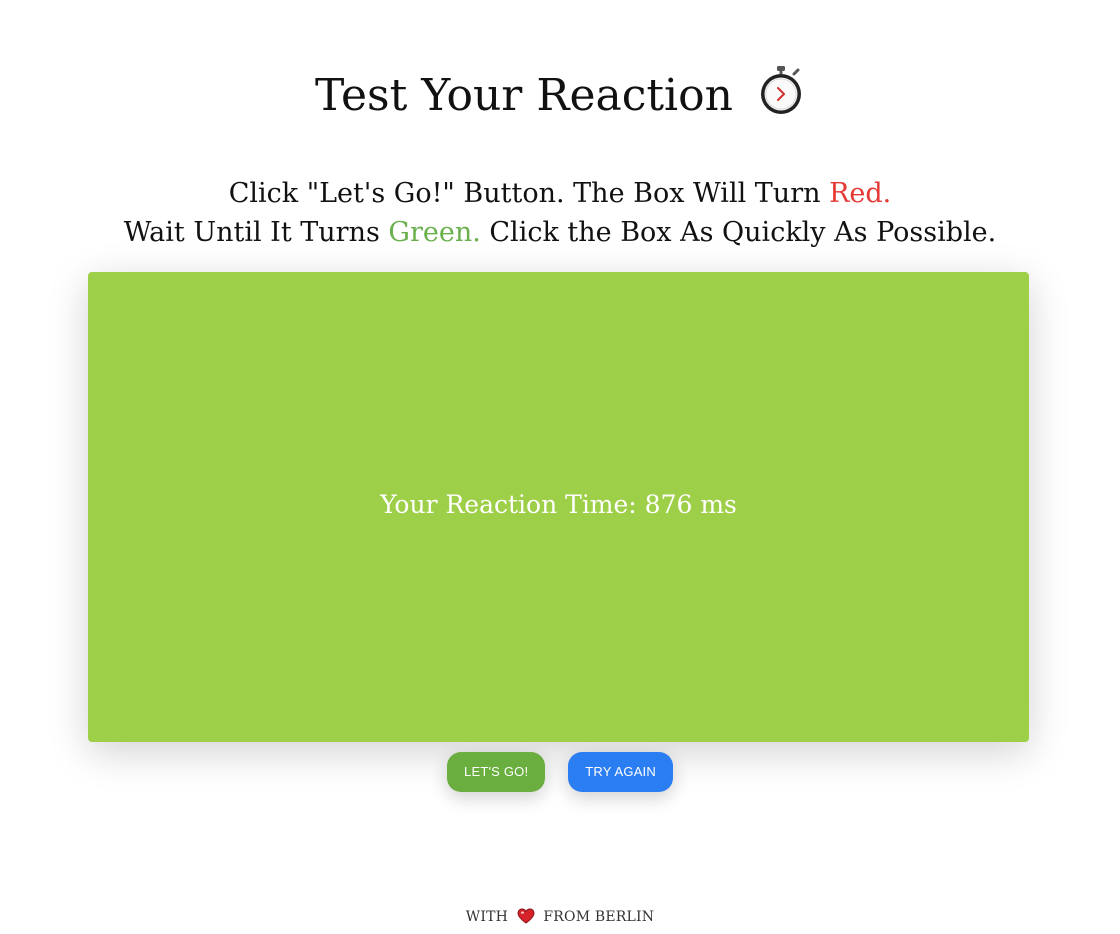 Image resolution: width=1120 pixels, height=934 pixels. I want to click on footer: WITH FROM BERLIN, so click(560, 916).